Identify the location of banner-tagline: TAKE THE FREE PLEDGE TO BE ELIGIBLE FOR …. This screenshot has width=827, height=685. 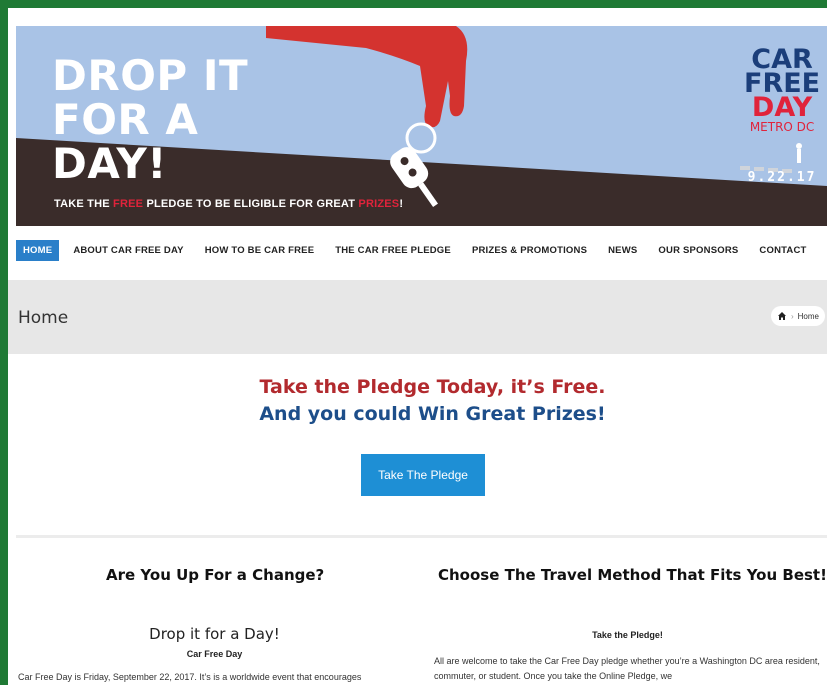
(228, 204).